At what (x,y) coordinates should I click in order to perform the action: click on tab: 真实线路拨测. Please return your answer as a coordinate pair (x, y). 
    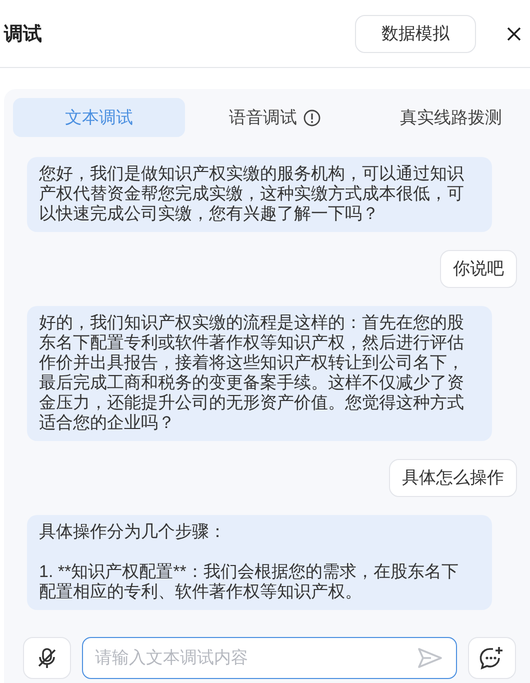
    Looking at the image, I should click on (447, 117).